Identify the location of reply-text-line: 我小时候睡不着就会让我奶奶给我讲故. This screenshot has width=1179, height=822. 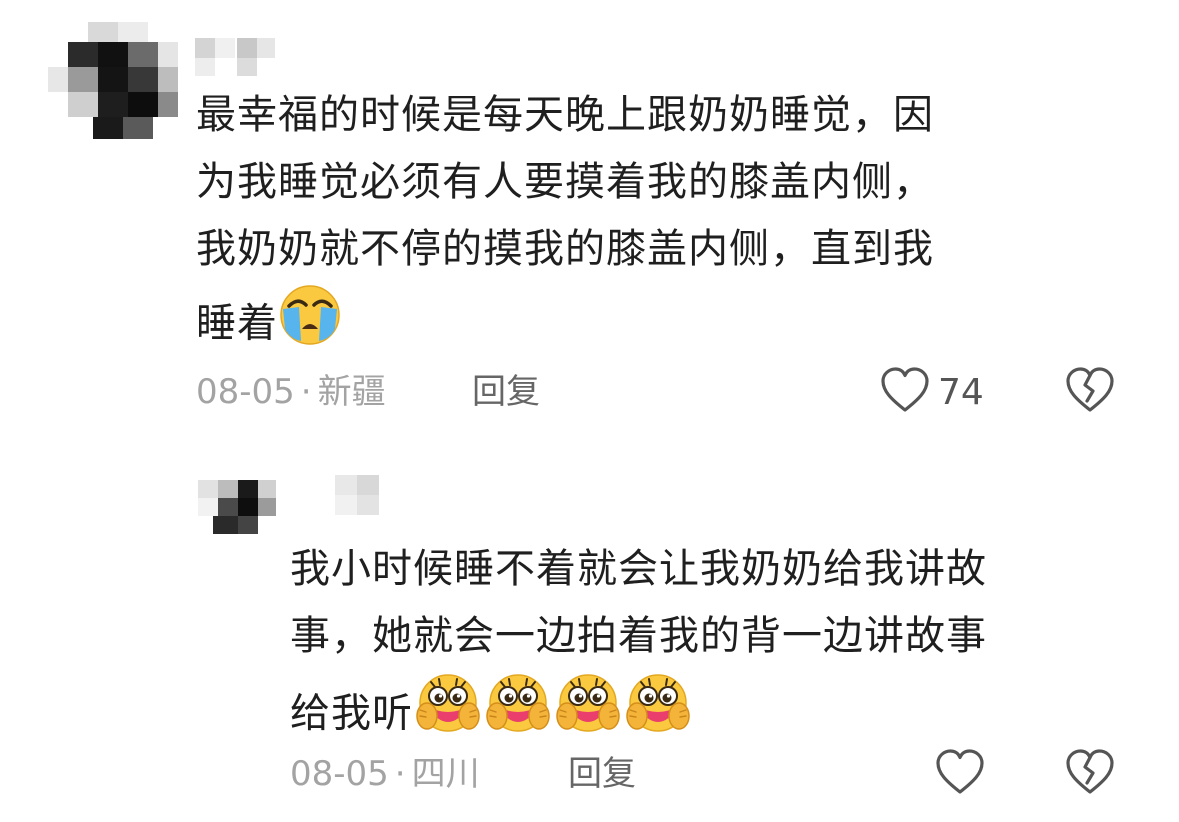
(638, 569).